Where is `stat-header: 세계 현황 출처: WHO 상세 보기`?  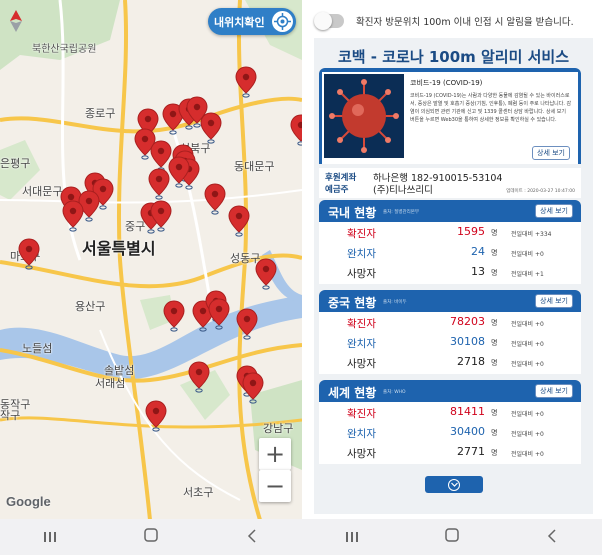
stat-header: 세계 현황 출처: WHO 상세 보기 is located at coordinates (450, 391).